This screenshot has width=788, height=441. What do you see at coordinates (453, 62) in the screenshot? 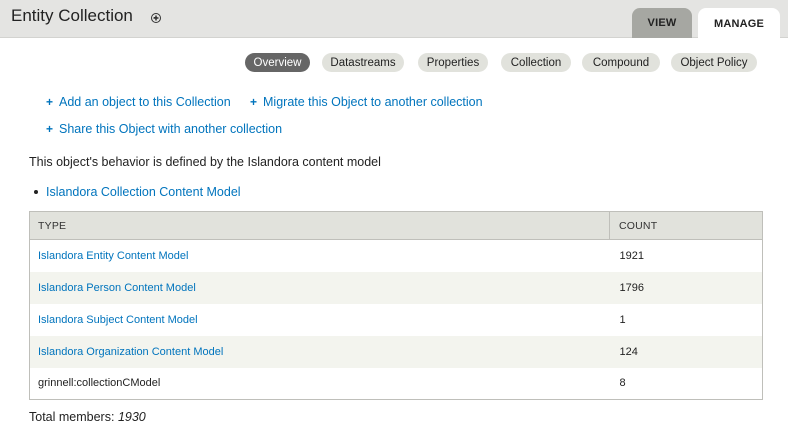
I see `tab-properties: Properties` at bounding box center [453, 62].